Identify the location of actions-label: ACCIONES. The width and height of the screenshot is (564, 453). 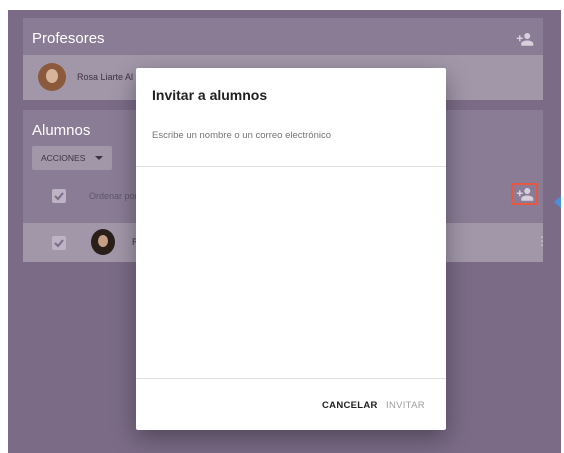
(63, 158).